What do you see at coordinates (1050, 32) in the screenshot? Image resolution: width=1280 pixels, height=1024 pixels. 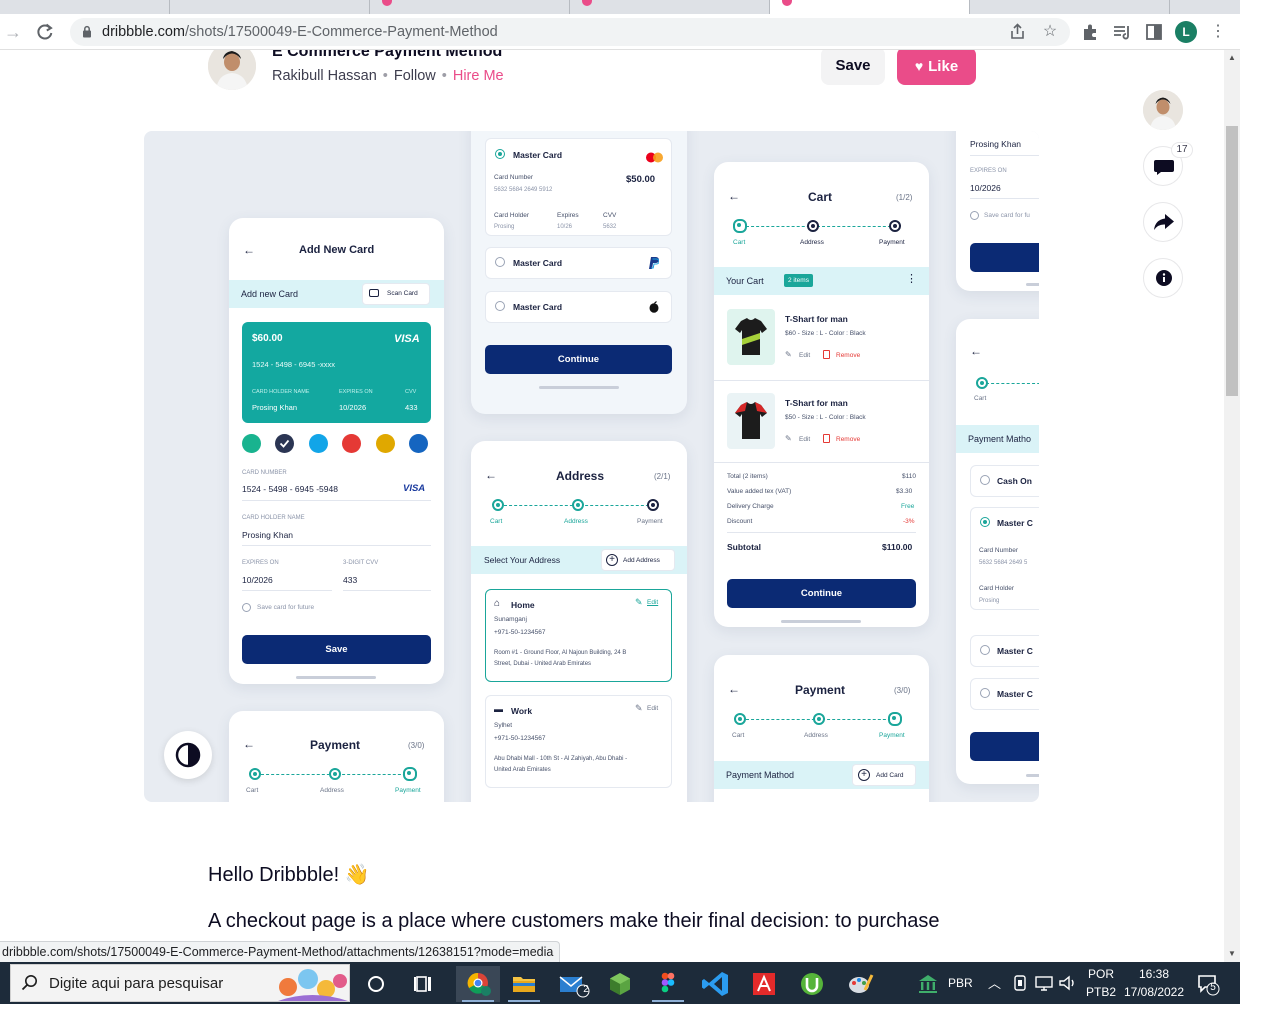 I see `bookmark-star-icon: ☆` at bounding box center [1050, 32].